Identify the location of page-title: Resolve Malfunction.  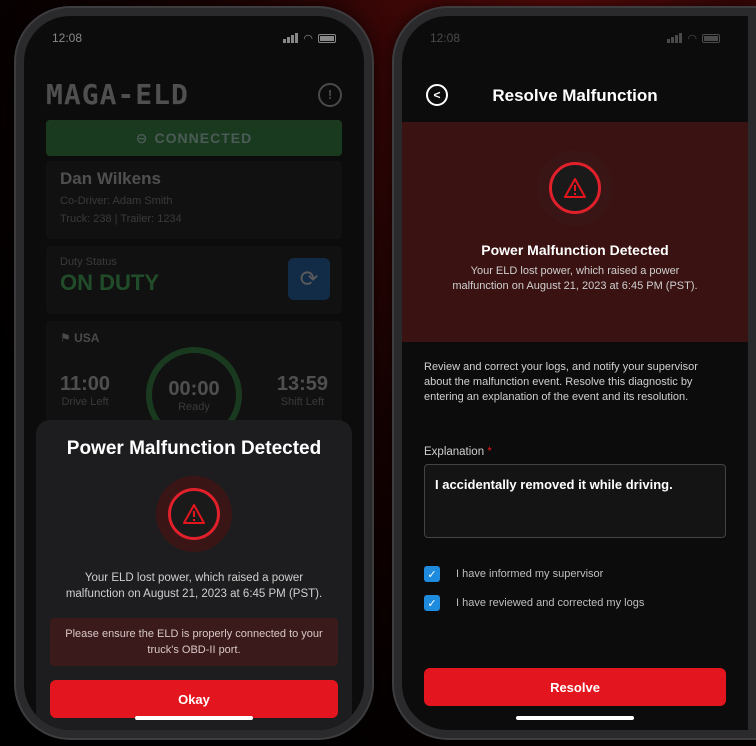
(575, 95).